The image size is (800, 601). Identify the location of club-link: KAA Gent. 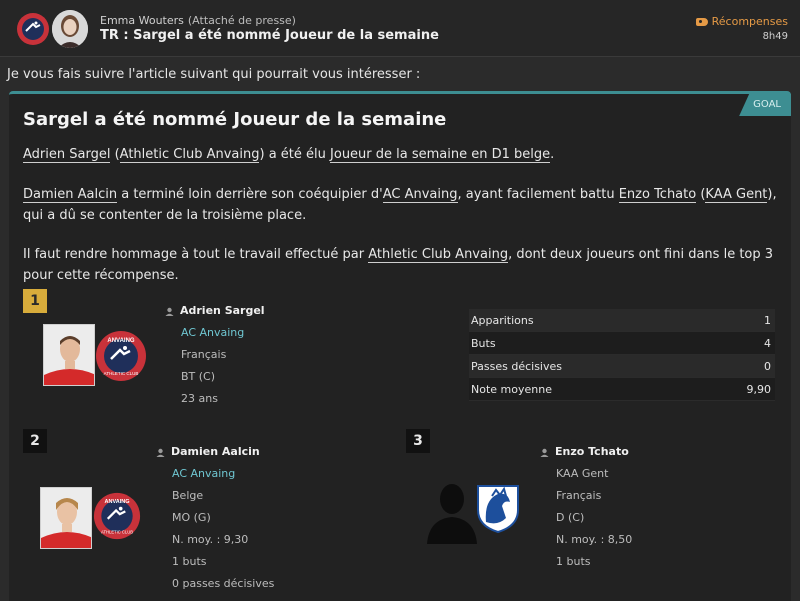
(736, 195).